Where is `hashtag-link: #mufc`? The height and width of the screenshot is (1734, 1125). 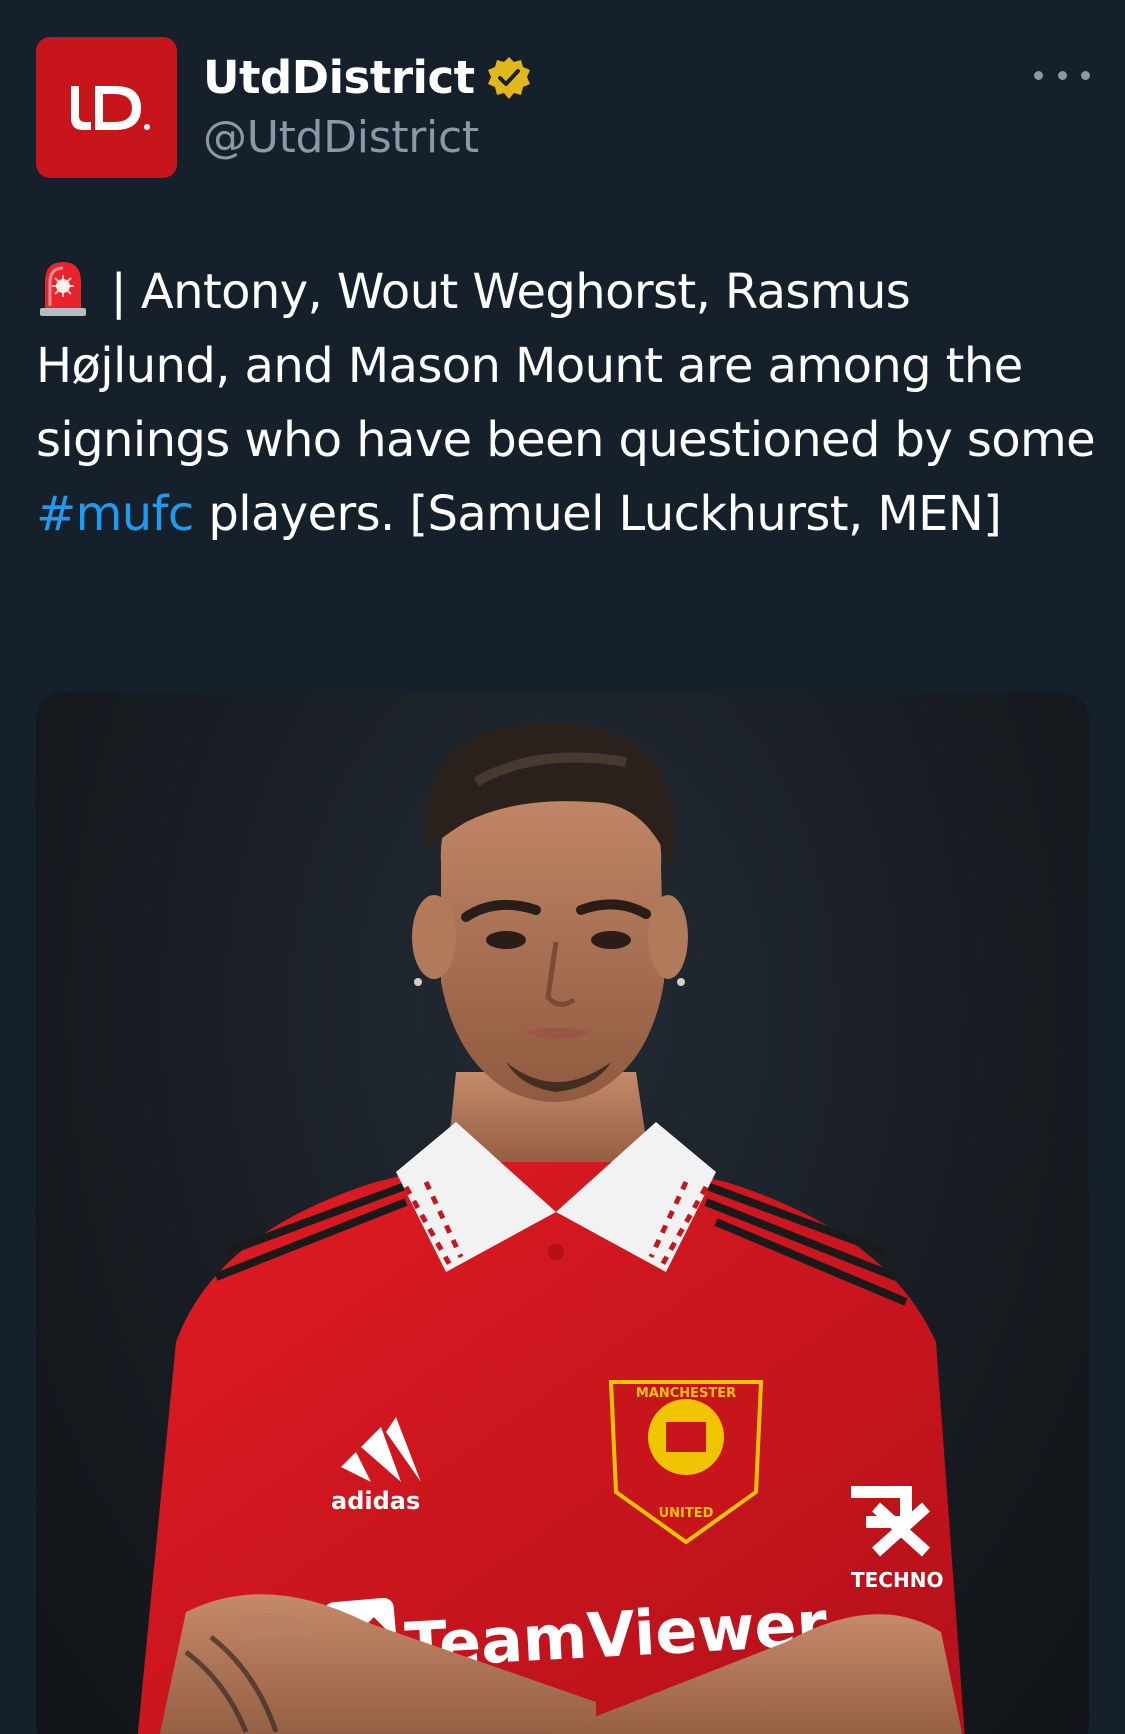
hashtag-link: #mufc is located at coordinates (115, 514).